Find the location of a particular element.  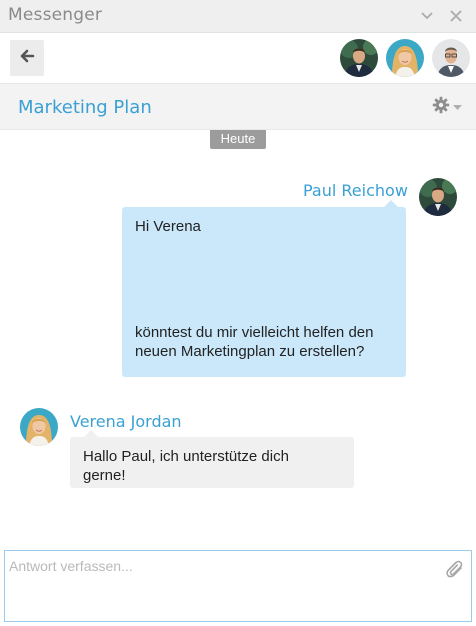

close-icon is located at coordinates (456, 16).